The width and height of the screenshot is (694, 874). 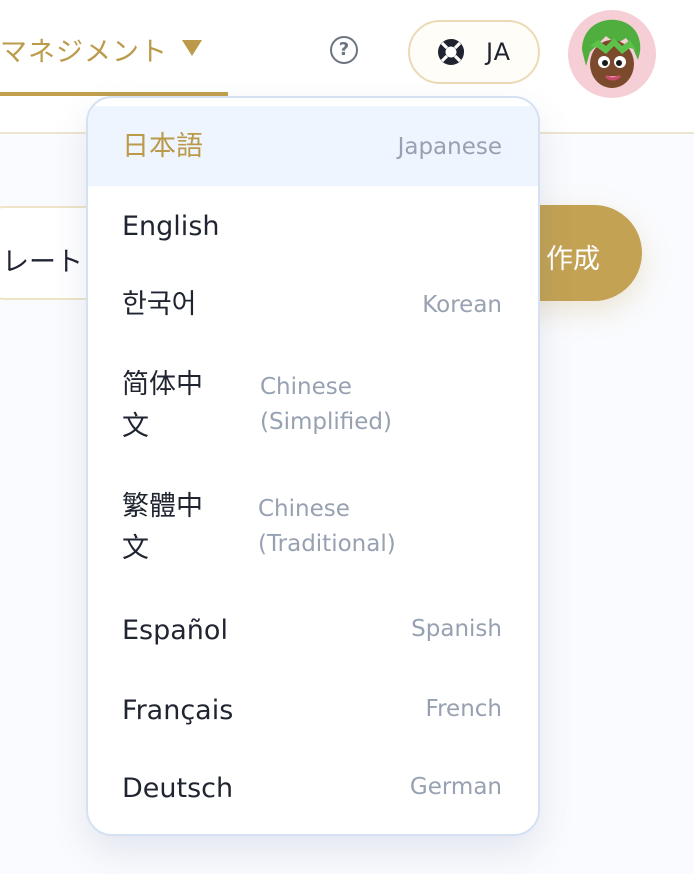 I want to click on language-option-german: Deutsch German, so click(x=313, y=793).